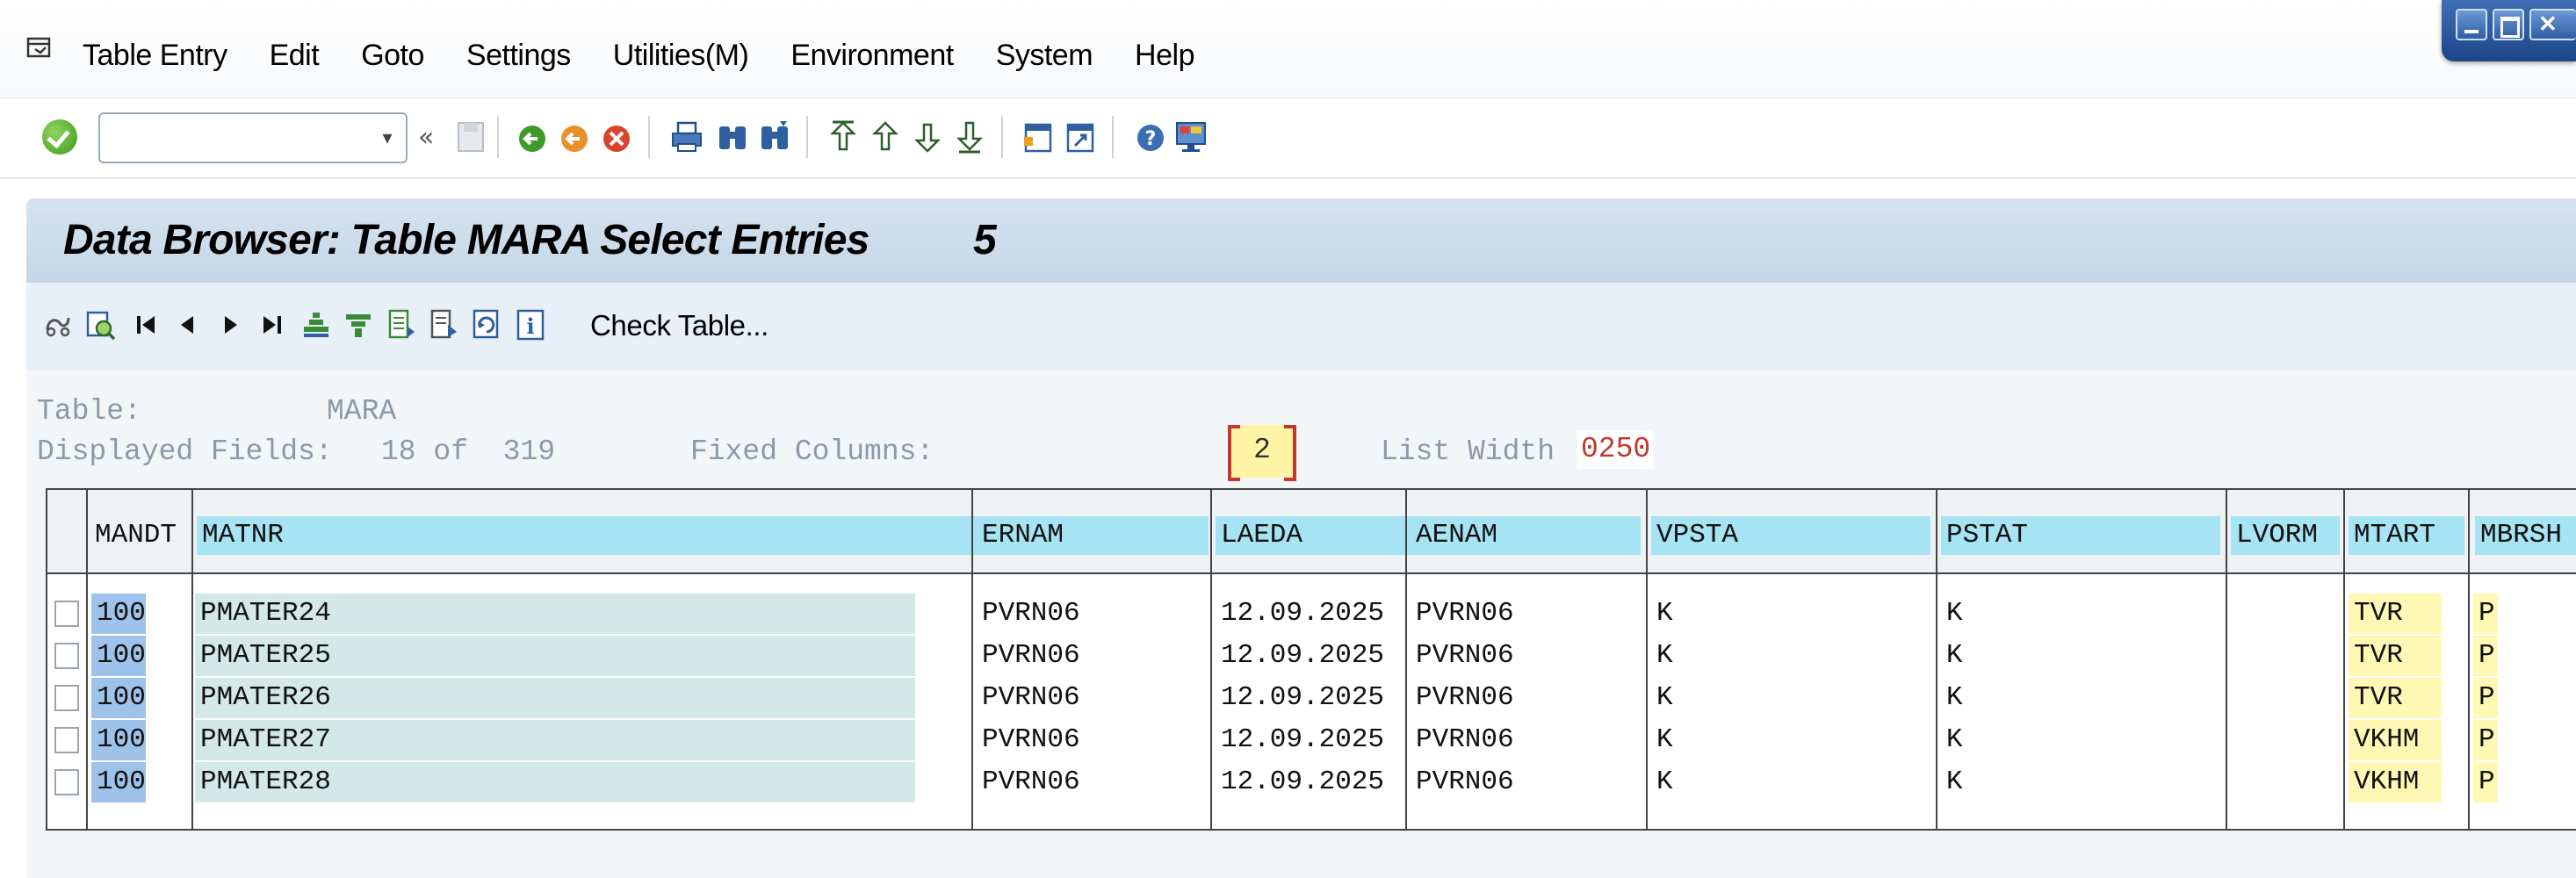 This screenshot has height=878, width=2576. Describe the element at coordinates (843, 137) in the screenshot. I see `first-page-icon` at that location.